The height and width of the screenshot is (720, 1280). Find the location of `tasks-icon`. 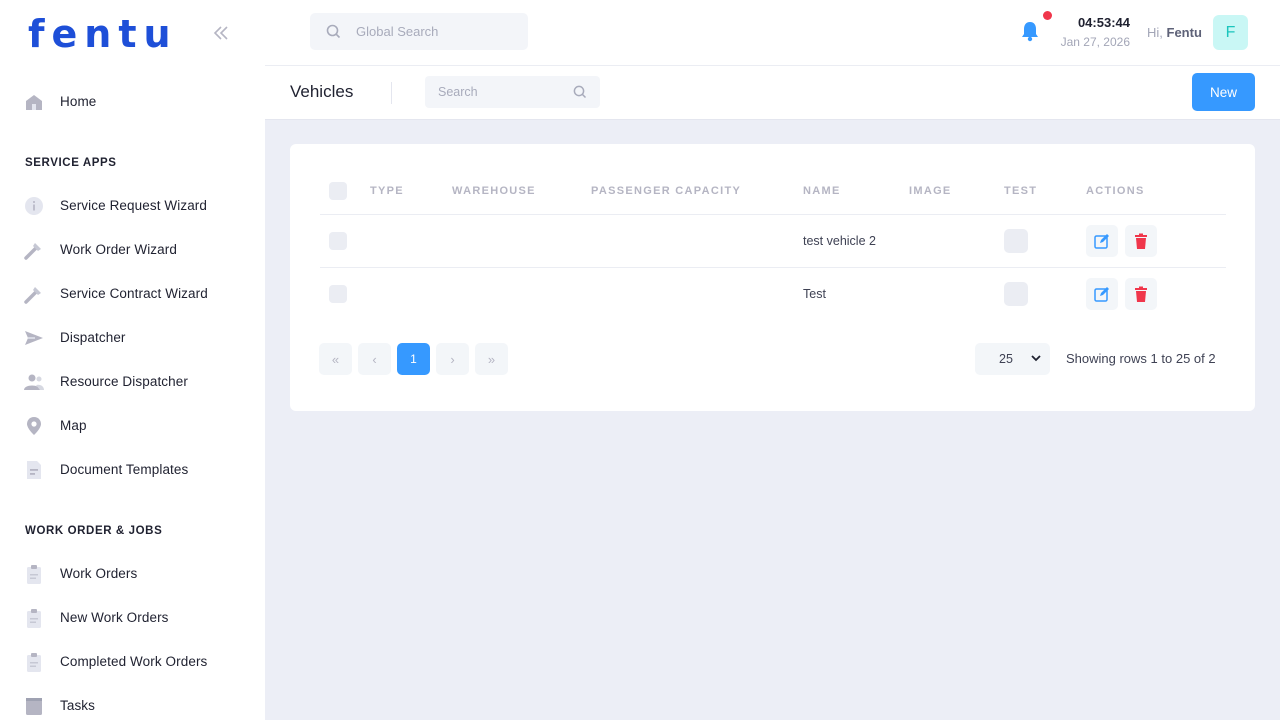

tasks-icon is located at coordinates (34, 706).